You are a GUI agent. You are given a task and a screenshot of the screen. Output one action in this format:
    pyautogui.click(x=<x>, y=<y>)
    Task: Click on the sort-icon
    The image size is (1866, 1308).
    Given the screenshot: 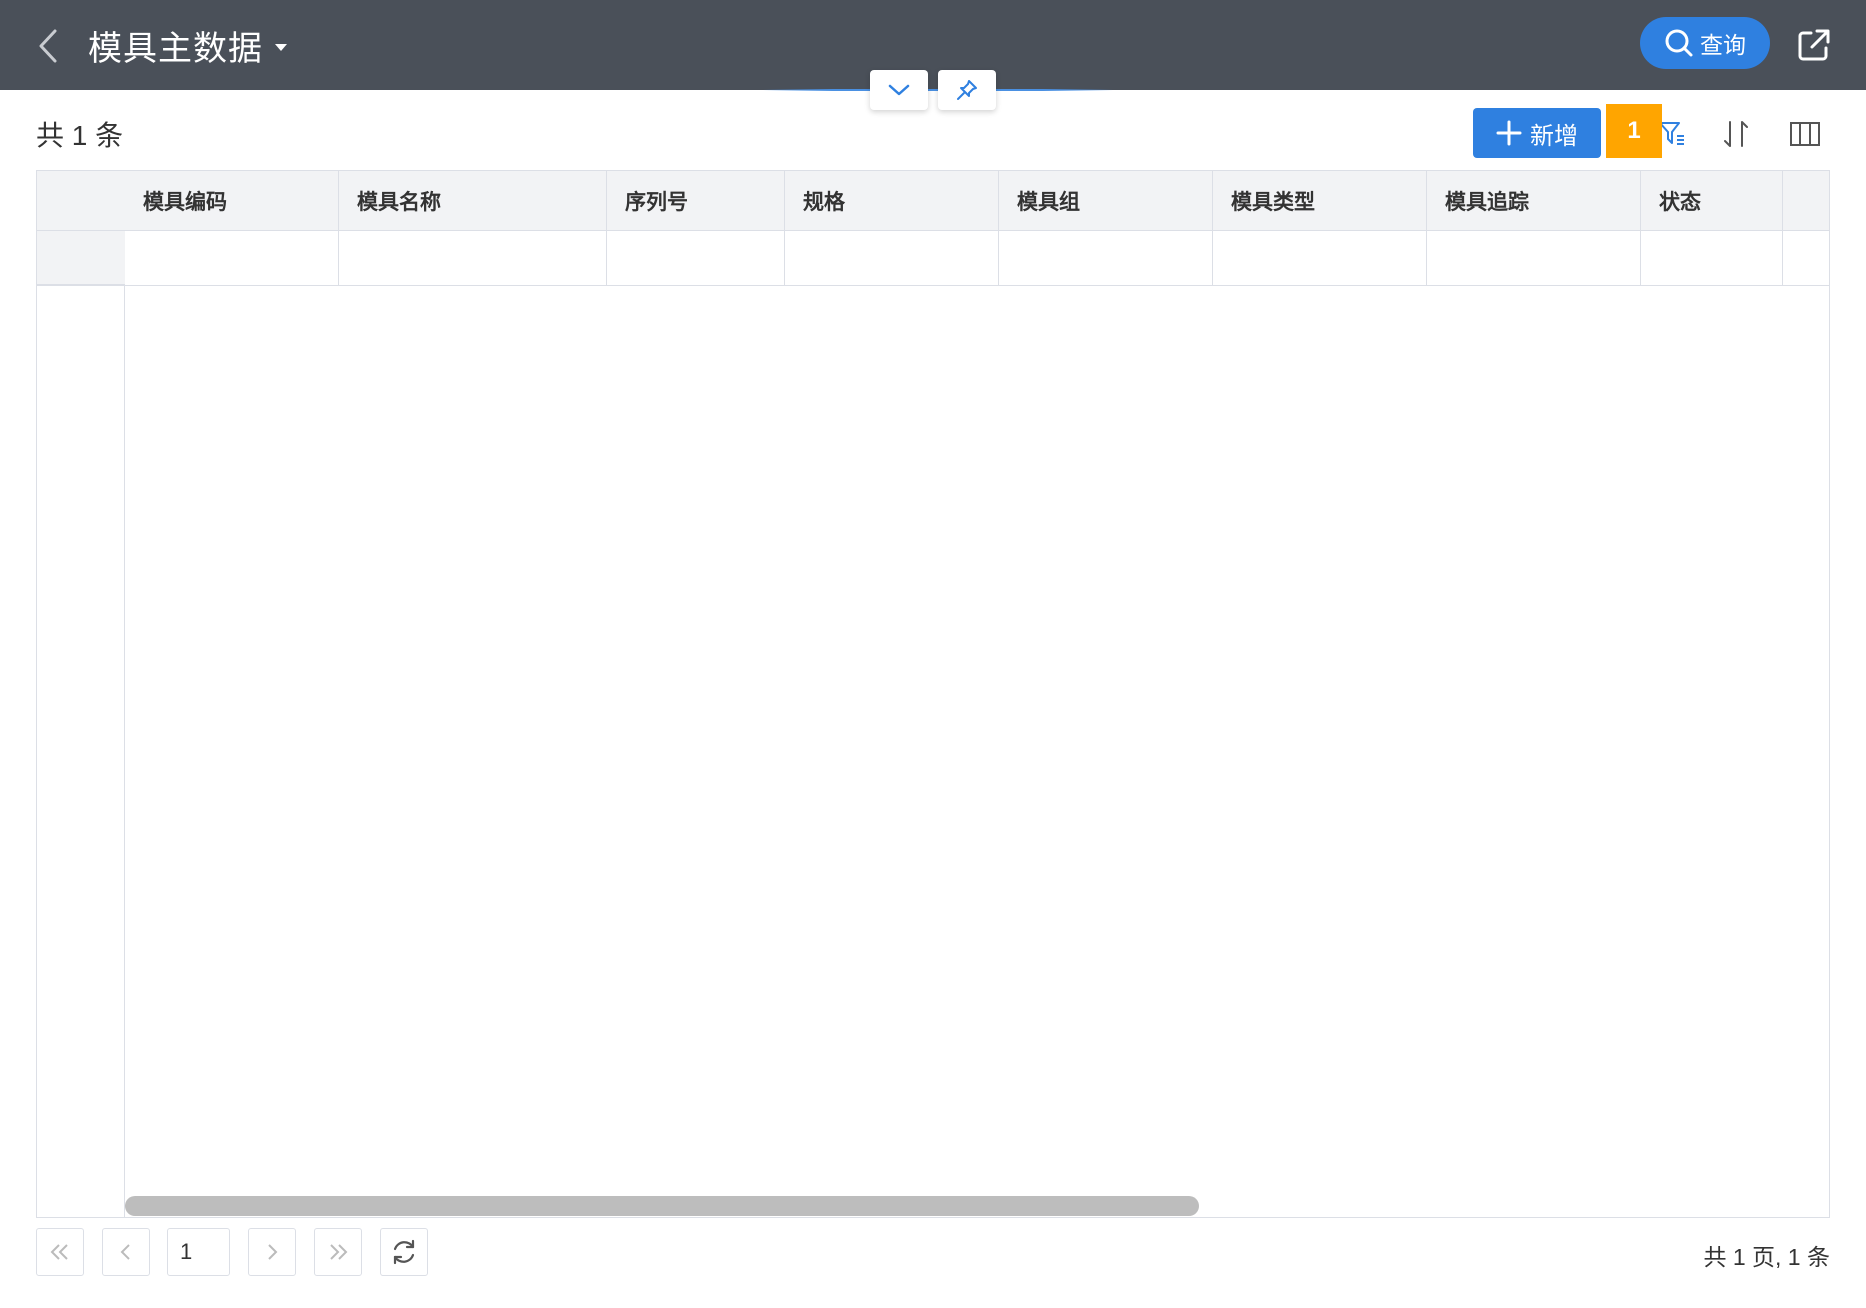 What is the action you would take?
    pyautogui.click(x=1736, y=134)
    